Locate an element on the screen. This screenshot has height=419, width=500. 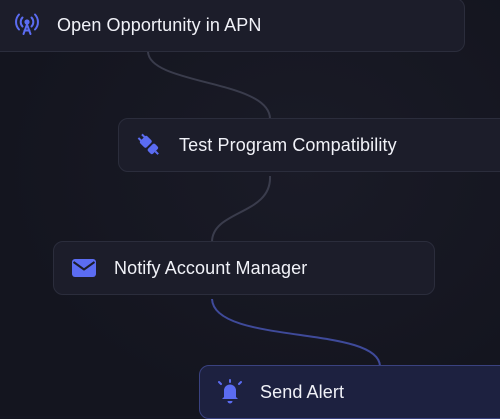
envelope-icon is located at coordinates (84, 268).